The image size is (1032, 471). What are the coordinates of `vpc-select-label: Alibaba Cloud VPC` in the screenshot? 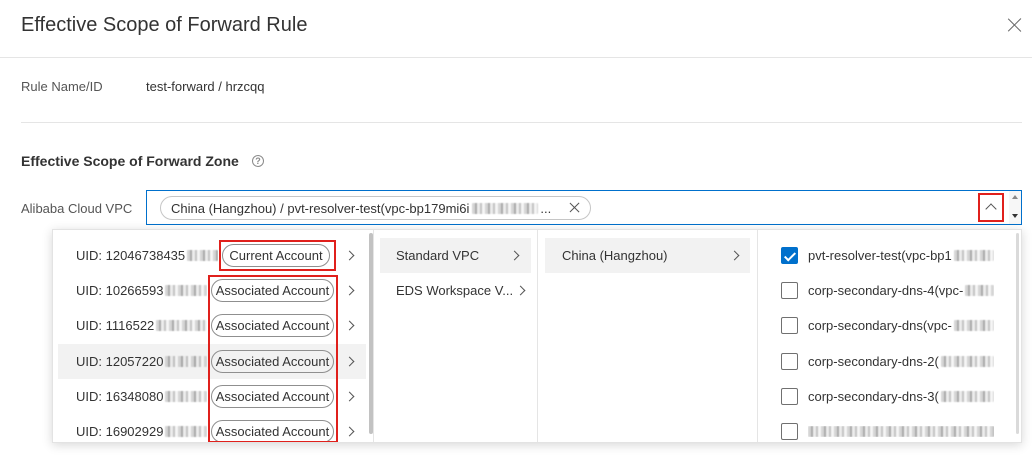 It's located at (77, 208).